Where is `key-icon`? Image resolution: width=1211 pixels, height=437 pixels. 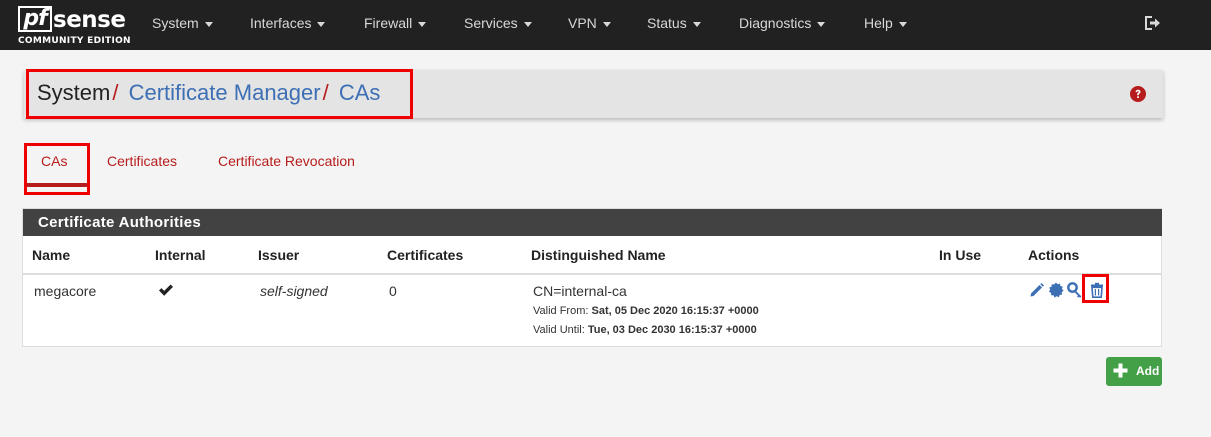
key-icon is located at coordinates (1075, 290).